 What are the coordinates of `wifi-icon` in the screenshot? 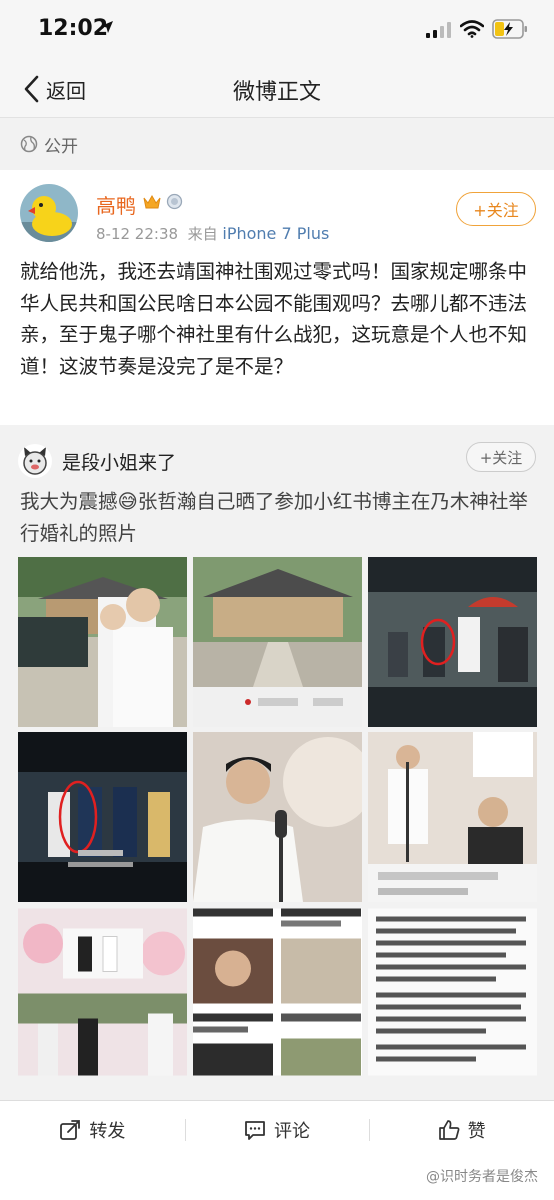 It's located at (472, 29).